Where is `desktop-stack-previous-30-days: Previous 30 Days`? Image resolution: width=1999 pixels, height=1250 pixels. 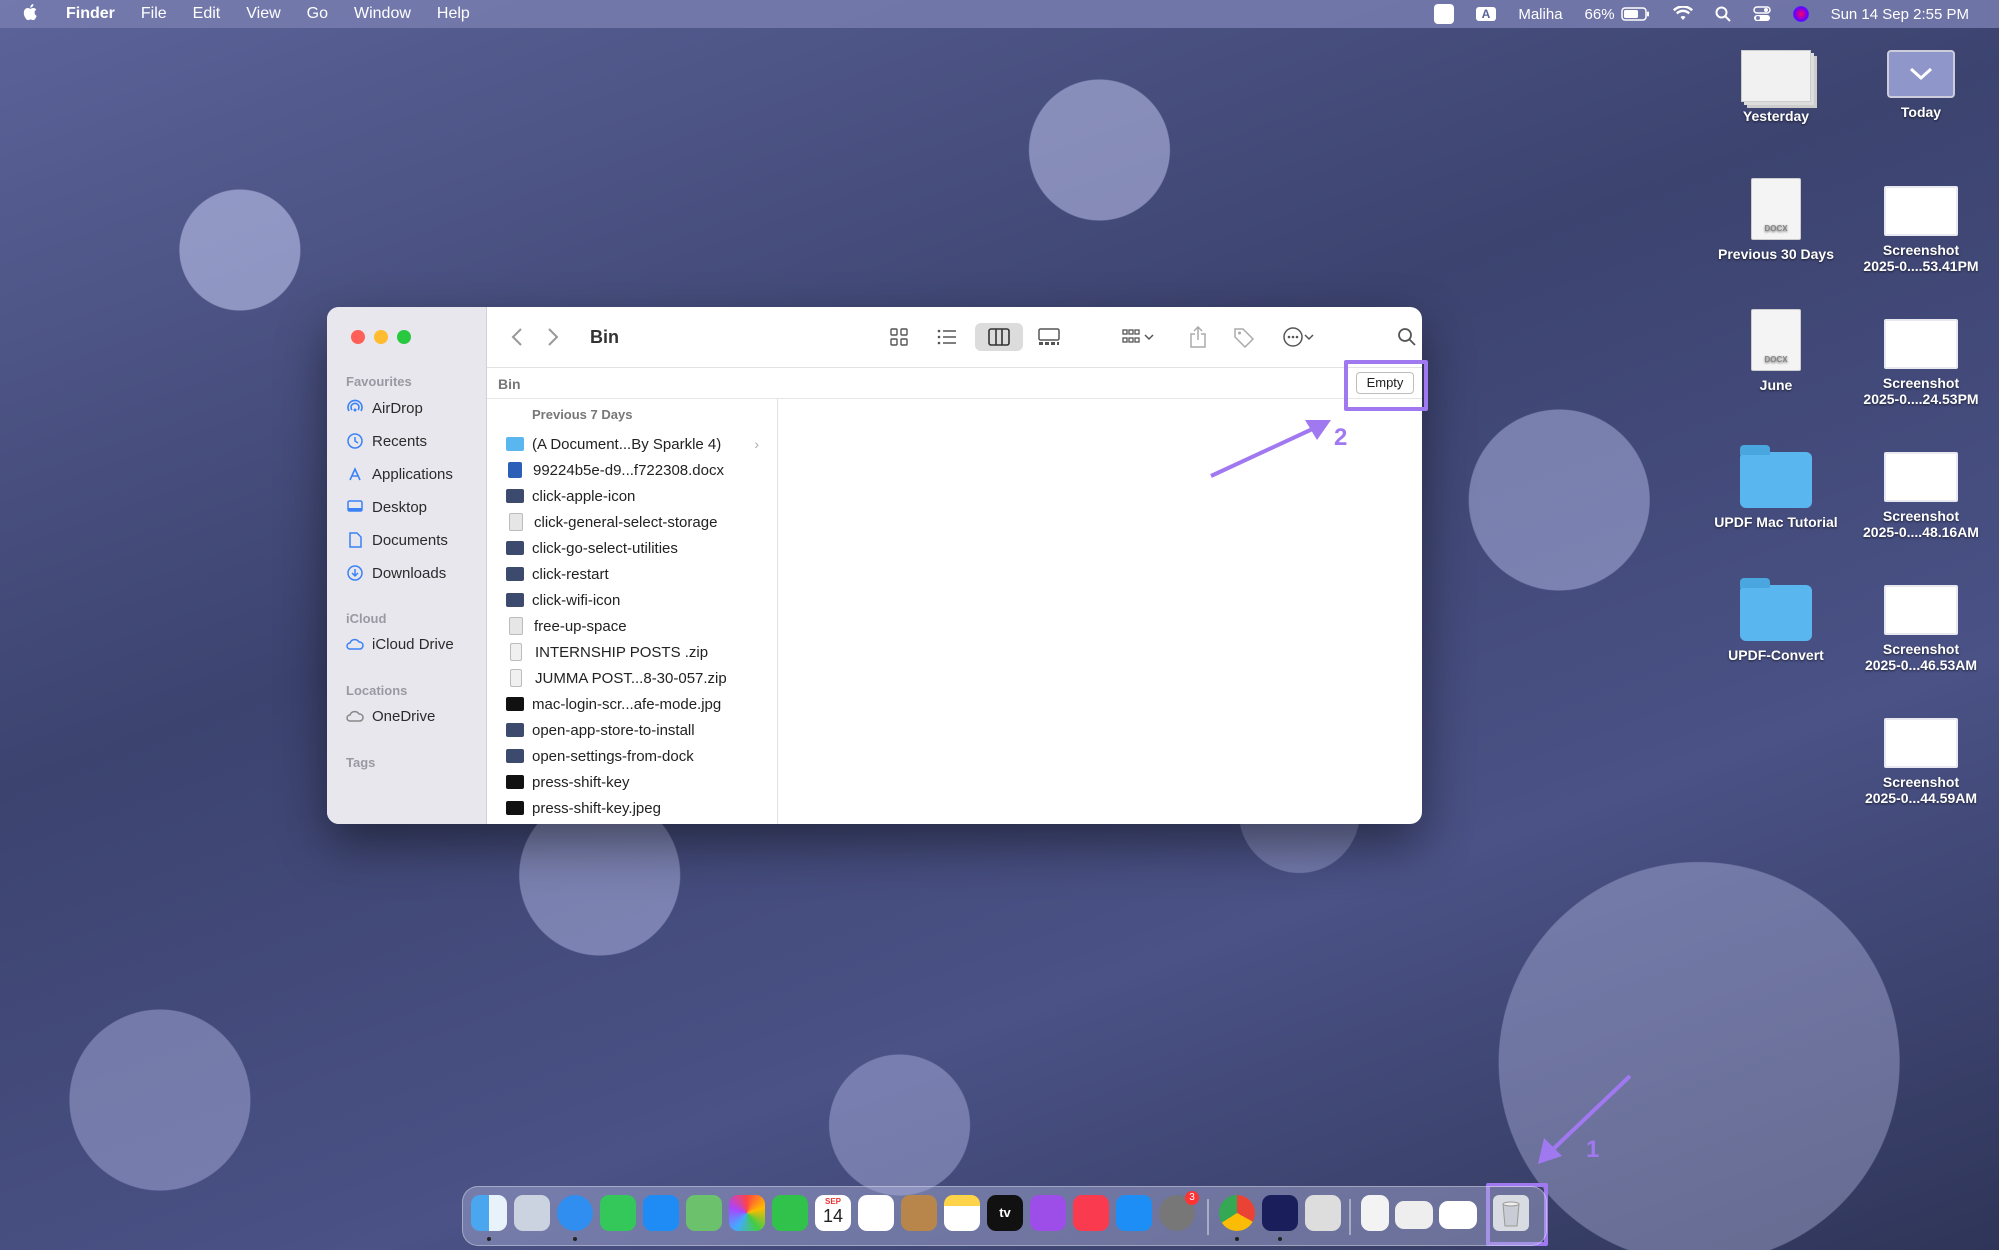
desktop-stack-previous-30-days: Previous 30 Days is located at coordinates (1776, 220).